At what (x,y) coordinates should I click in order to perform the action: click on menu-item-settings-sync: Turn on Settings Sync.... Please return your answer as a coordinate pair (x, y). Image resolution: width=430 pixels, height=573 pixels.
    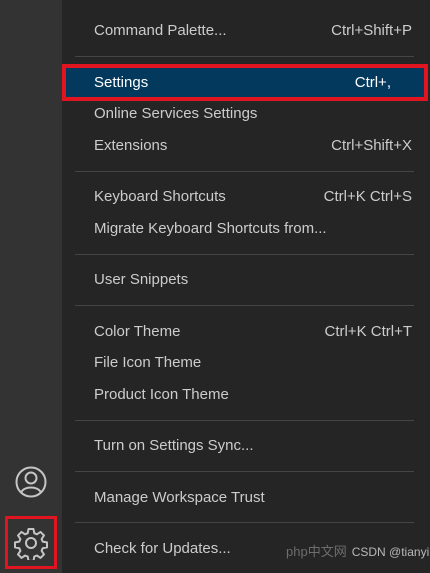
    Looking at the image, I should click on (254, 445).